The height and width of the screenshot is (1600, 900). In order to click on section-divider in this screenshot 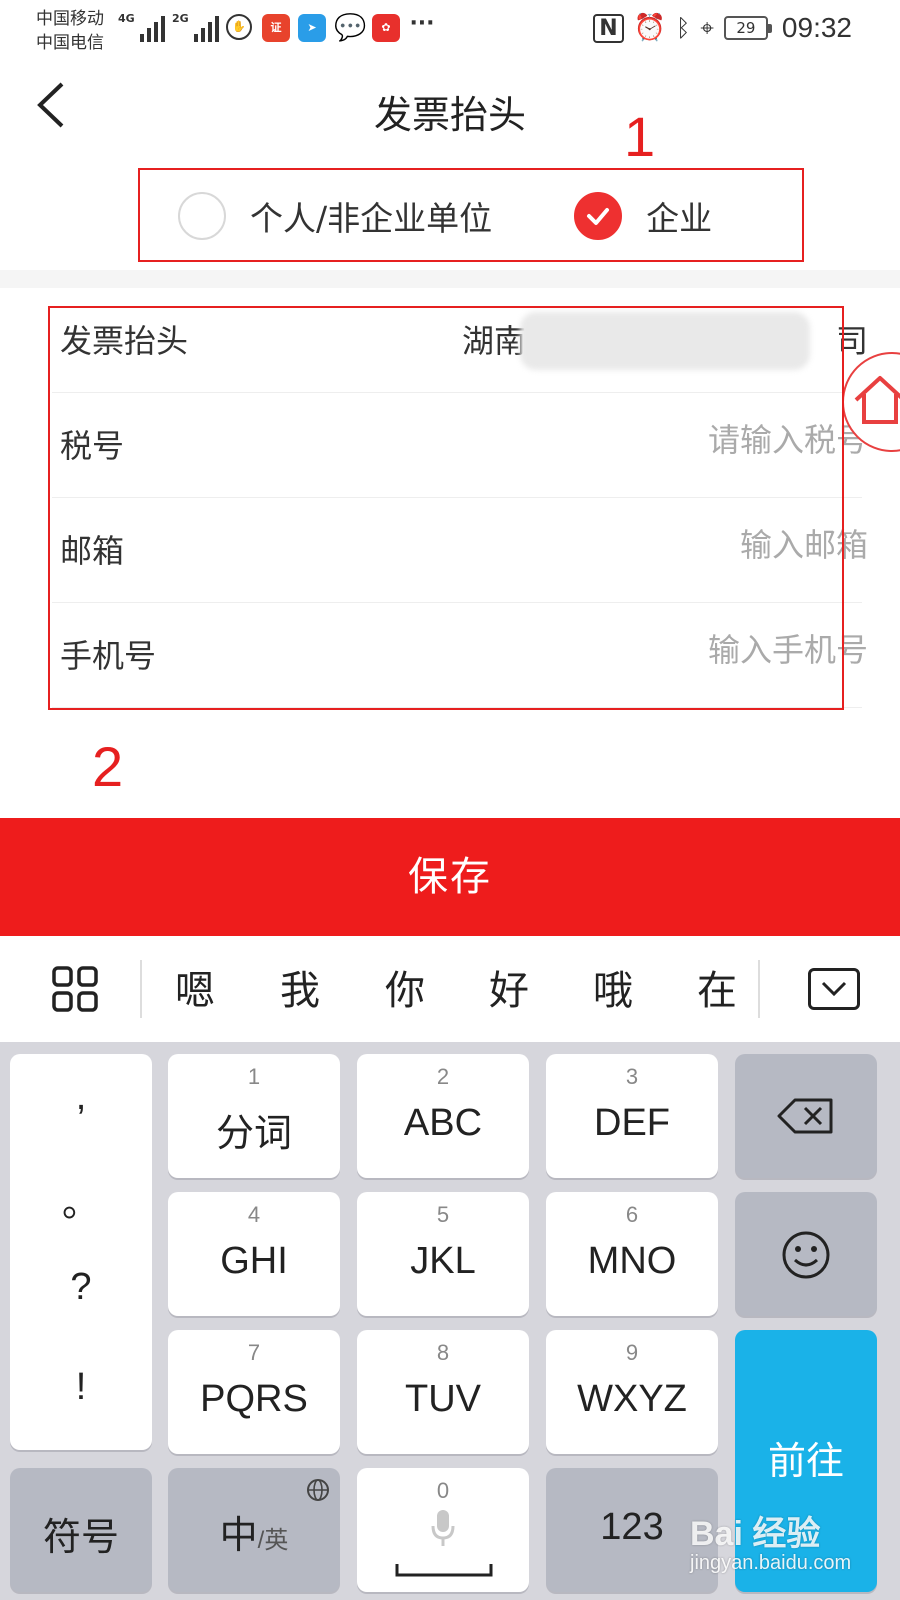, I will do `click(450, 279)`.